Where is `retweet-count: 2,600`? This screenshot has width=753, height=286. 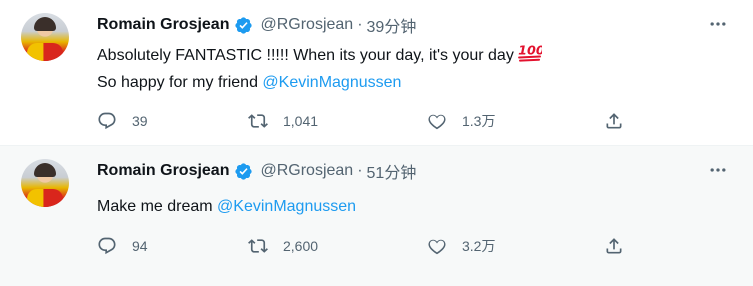
retweet-count: 2,600 is located at coordinates (301, 246).